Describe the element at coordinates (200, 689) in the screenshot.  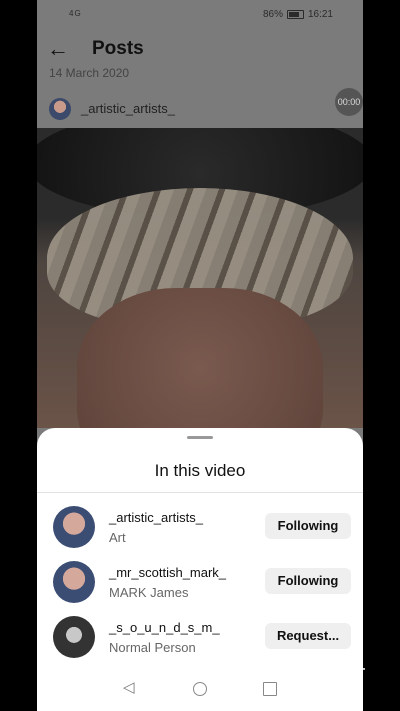
I see `nav-home-icon` at that location.